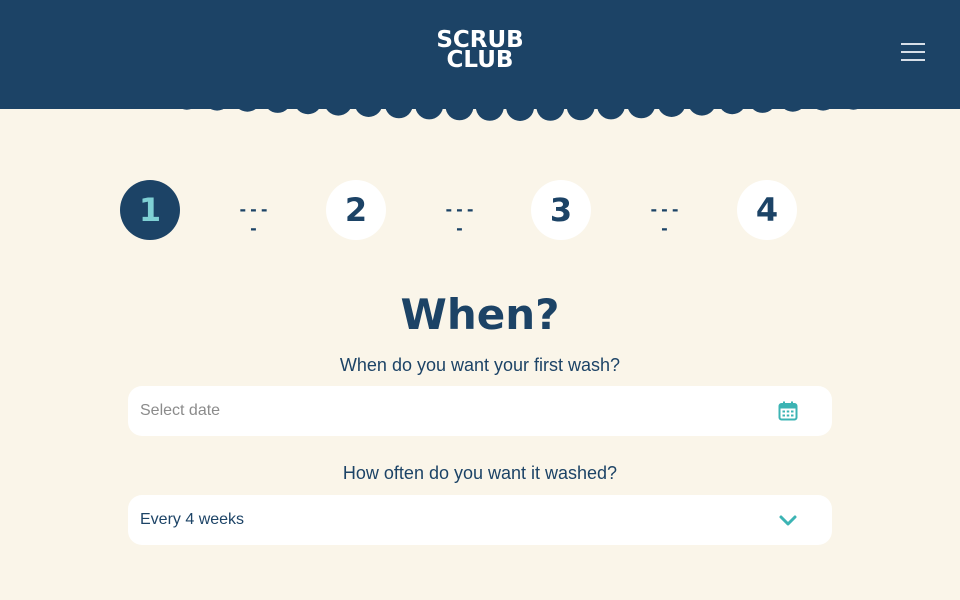 The image size is (960, 600). Describe the element at coordinates (356, 210) in the screenshot. I see `step-2: 2` at that location.